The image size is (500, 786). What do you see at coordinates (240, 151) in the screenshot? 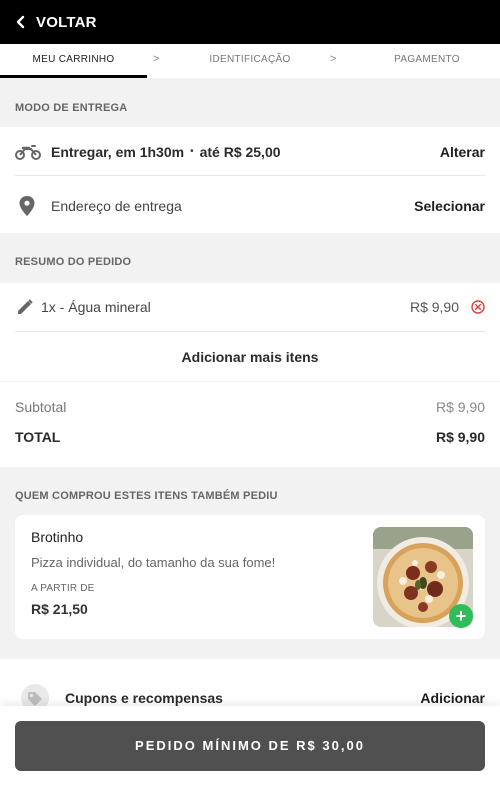
I see `delivery-fee-text: até R$ 25,00` at bounding box center [240, 151].